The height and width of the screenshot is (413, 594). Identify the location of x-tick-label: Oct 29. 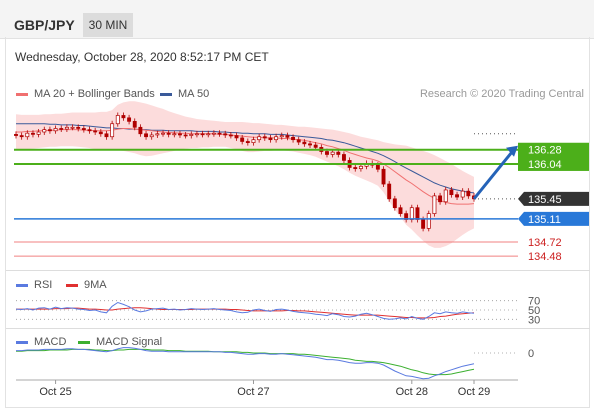
(474, 392).